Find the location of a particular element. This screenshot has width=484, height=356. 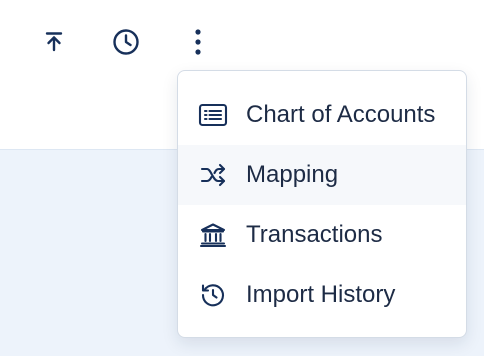

clock-icon is located at coordinates (126, 42).